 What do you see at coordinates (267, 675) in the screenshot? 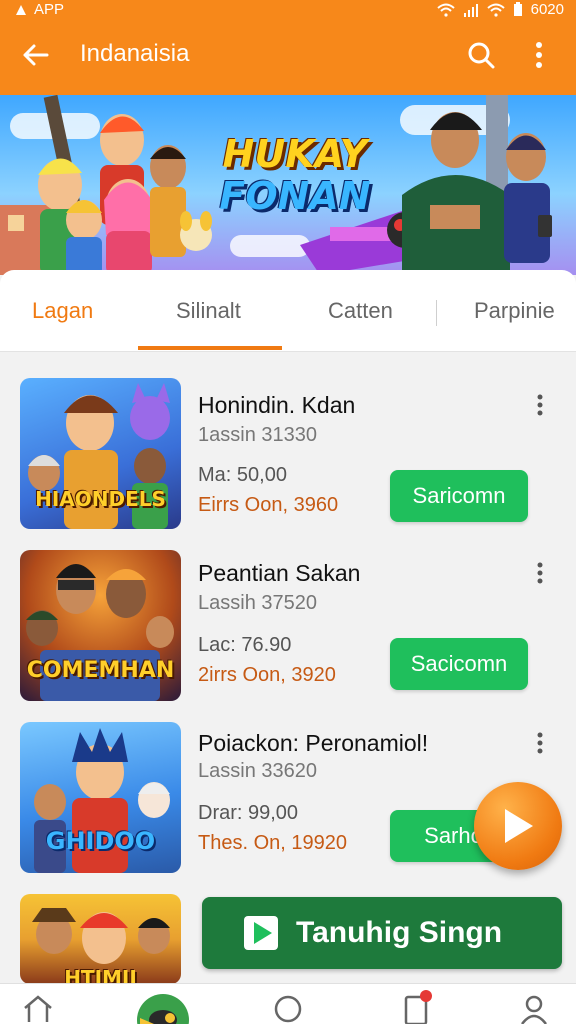
I see `item-price: 2irrs Oon, 3920` at bounding box center [267, 675].